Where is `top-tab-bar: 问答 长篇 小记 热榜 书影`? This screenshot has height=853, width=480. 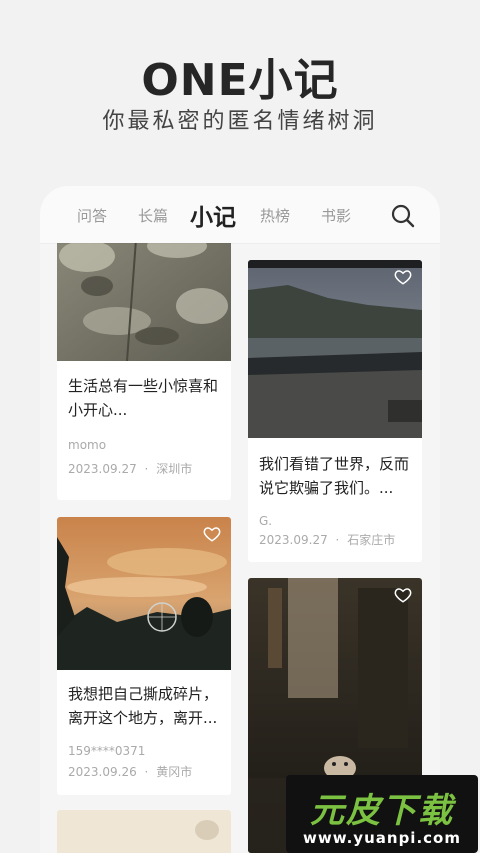 top-tab-bar: 问答 长篇 小记 热榜 书影 is located at coordinates (240, 214).